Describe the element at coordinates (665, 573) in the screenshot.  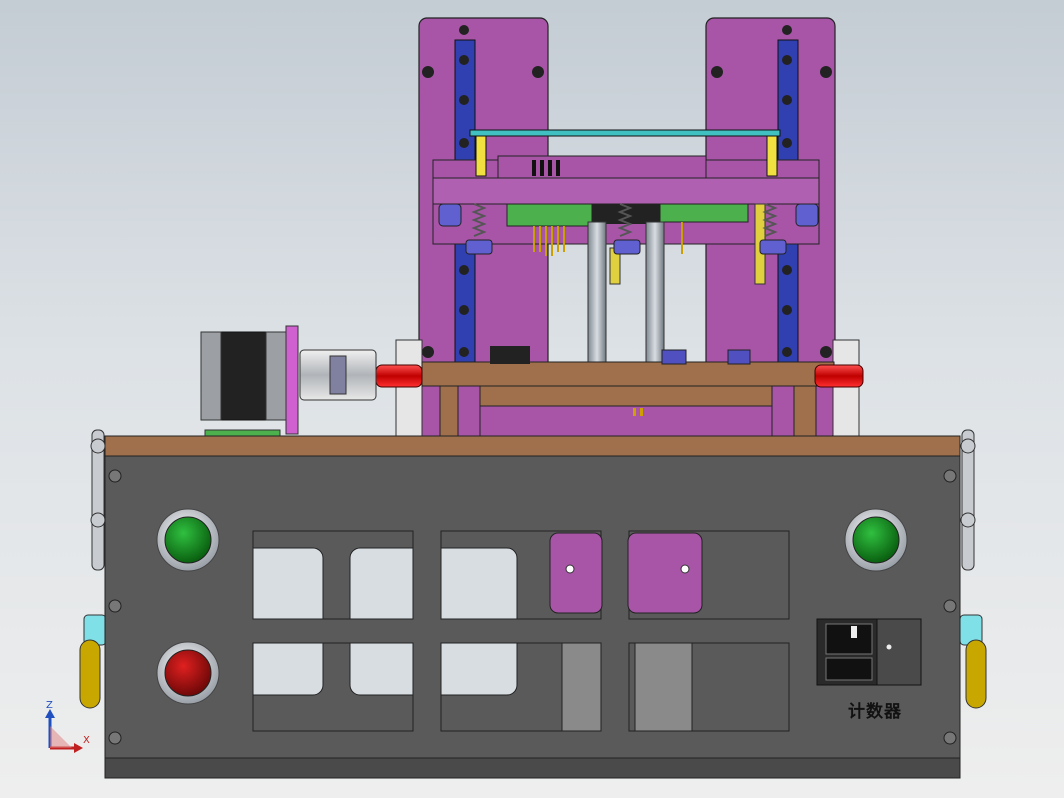
I see `purple-bracket-right` at that location.